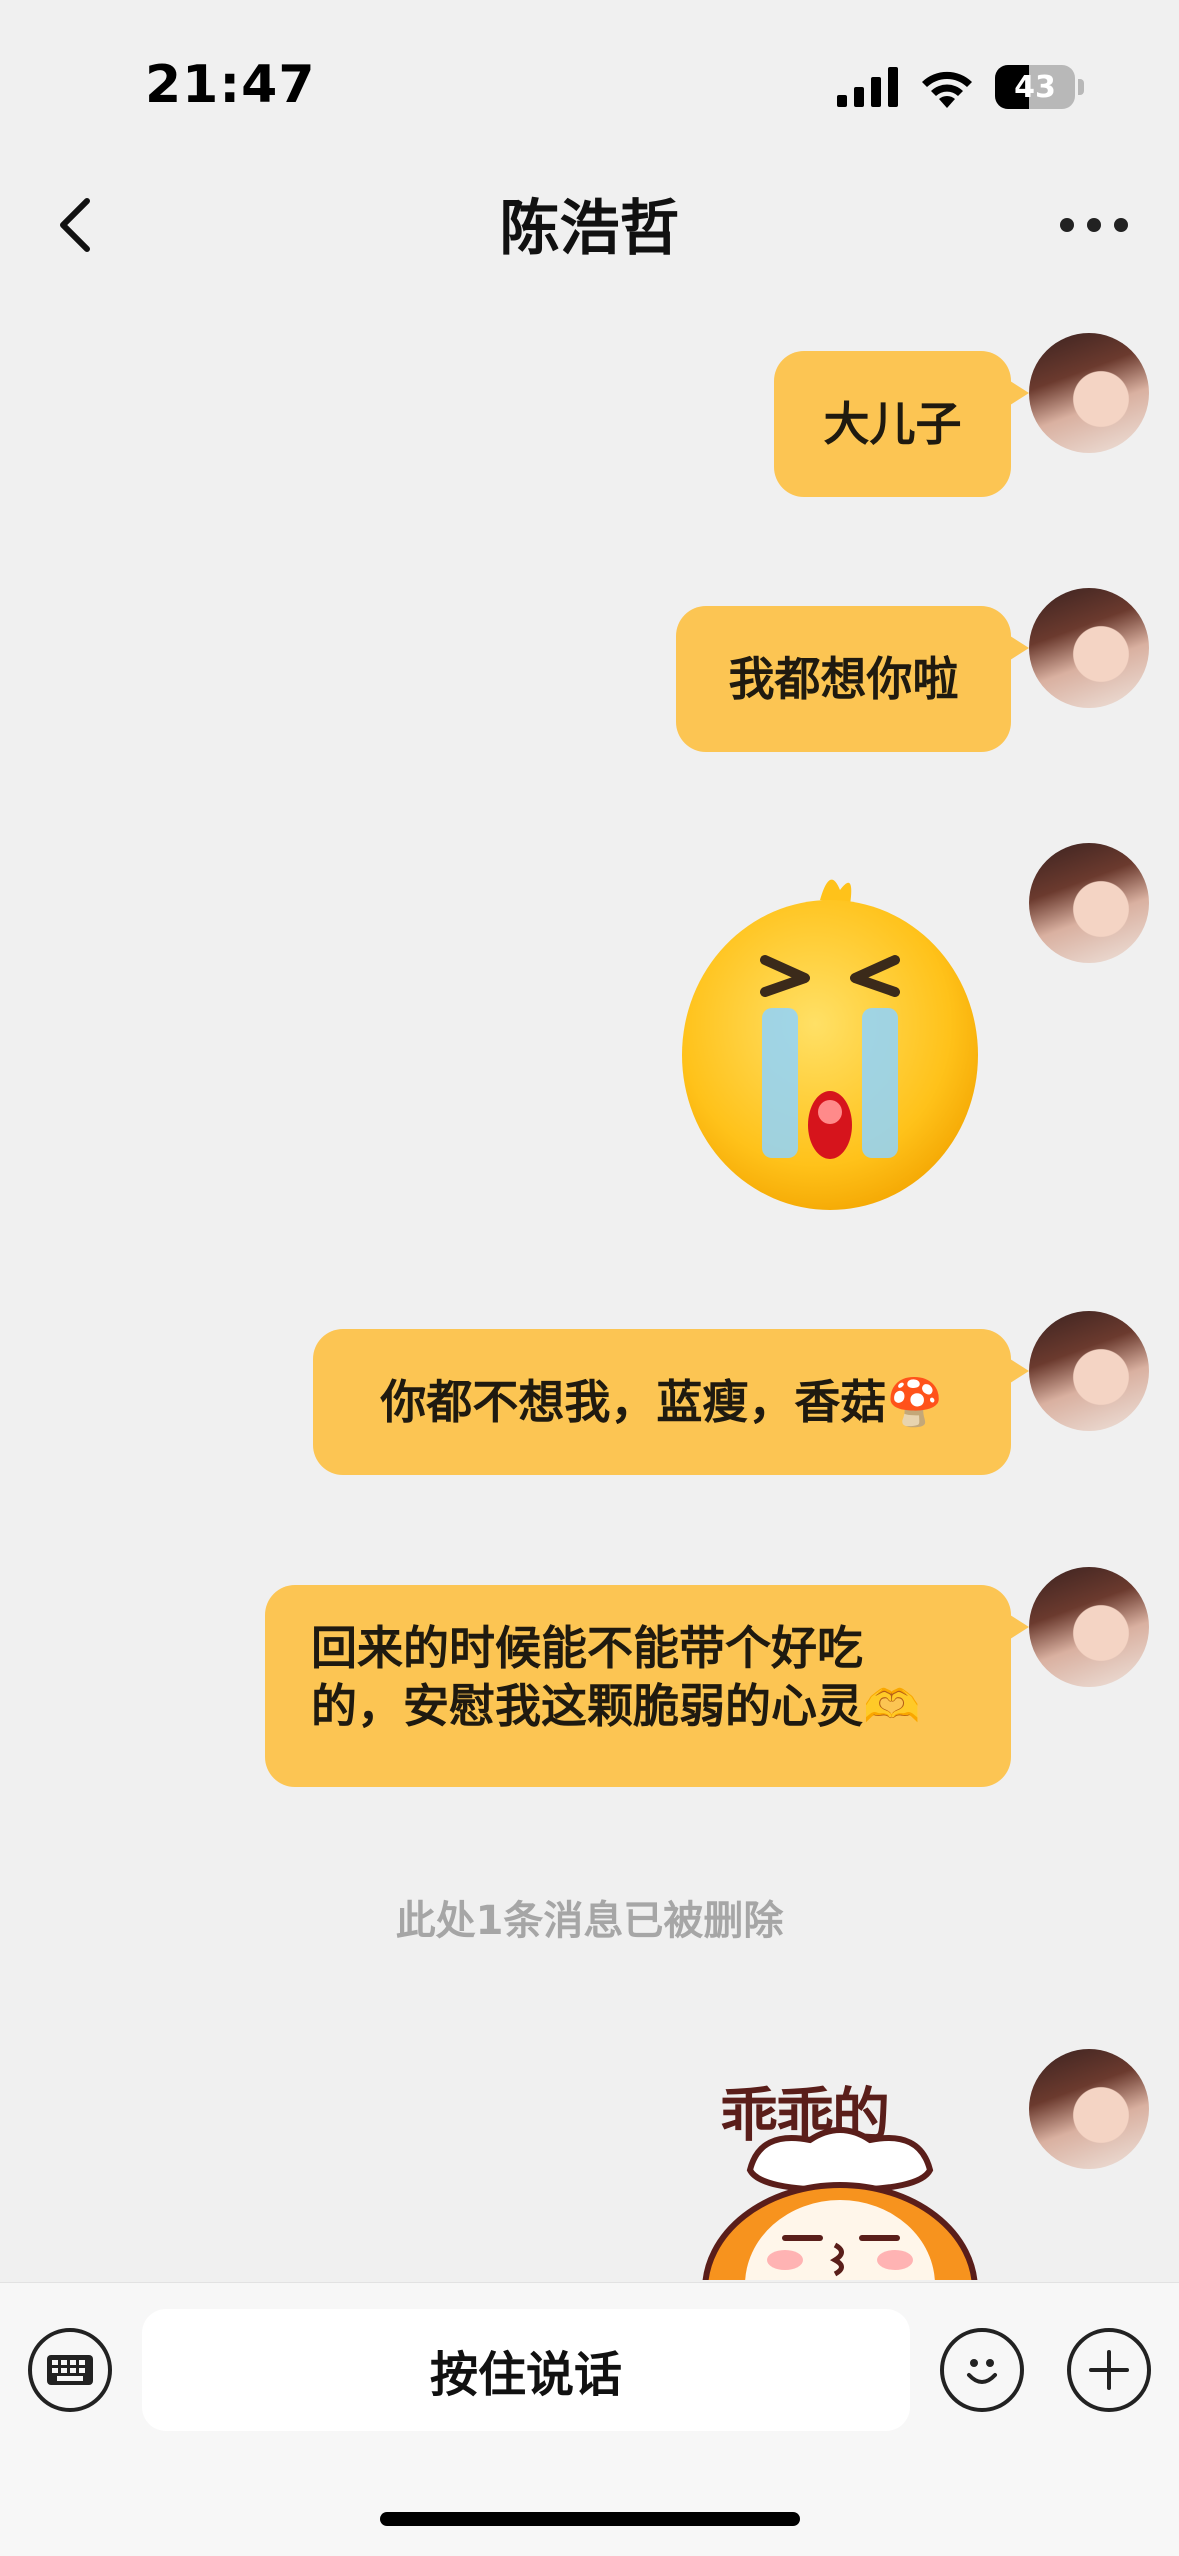 The height and width of the screenshot is (2556, 1179). I want to click on keyboard-icon, so click(70, 2370).